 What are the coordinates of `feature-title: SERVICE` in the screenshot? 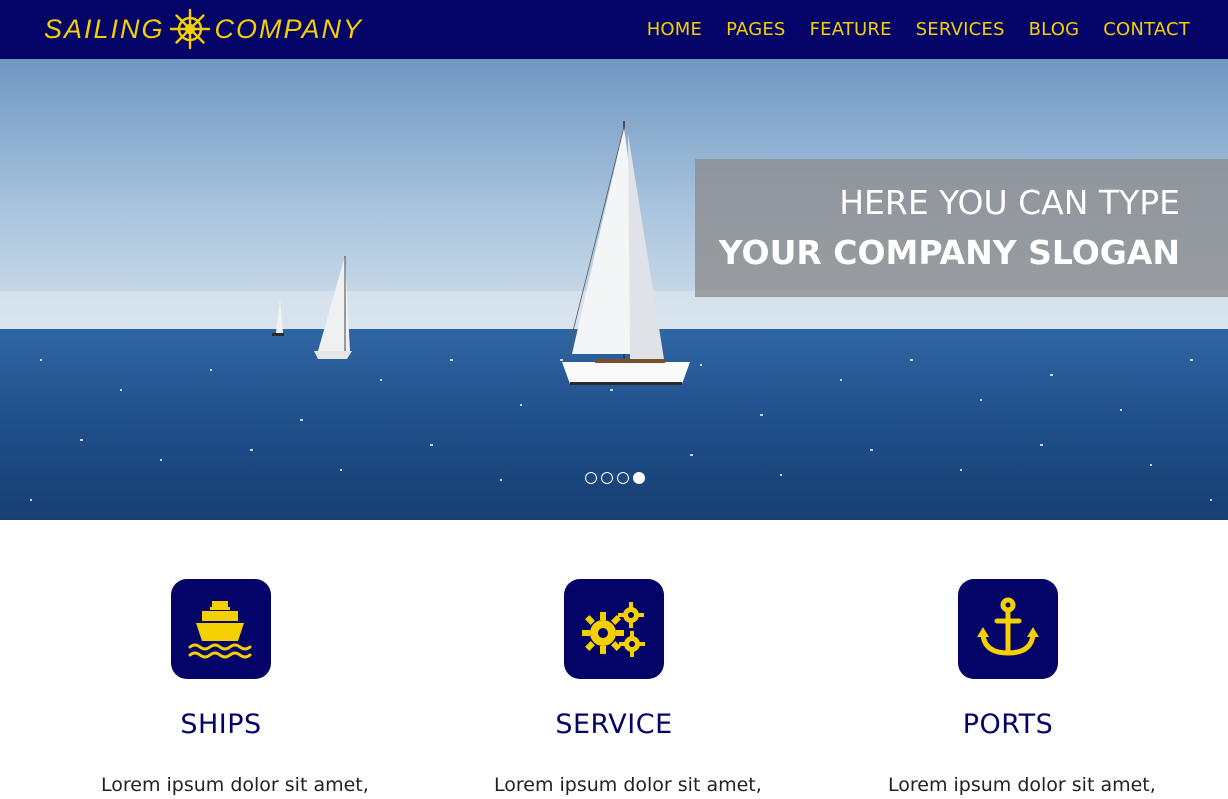 It's located at (614, 724).